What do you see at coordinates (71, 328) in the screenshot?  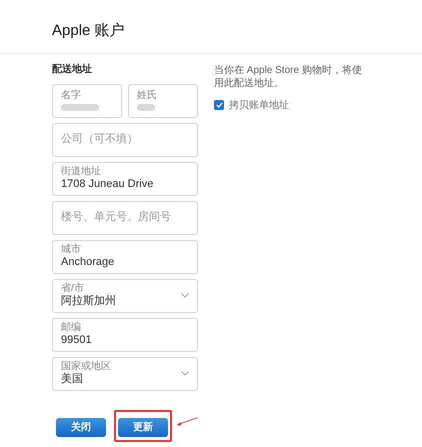 I see `field-label: 邮编` at bounding box center [71, 328].